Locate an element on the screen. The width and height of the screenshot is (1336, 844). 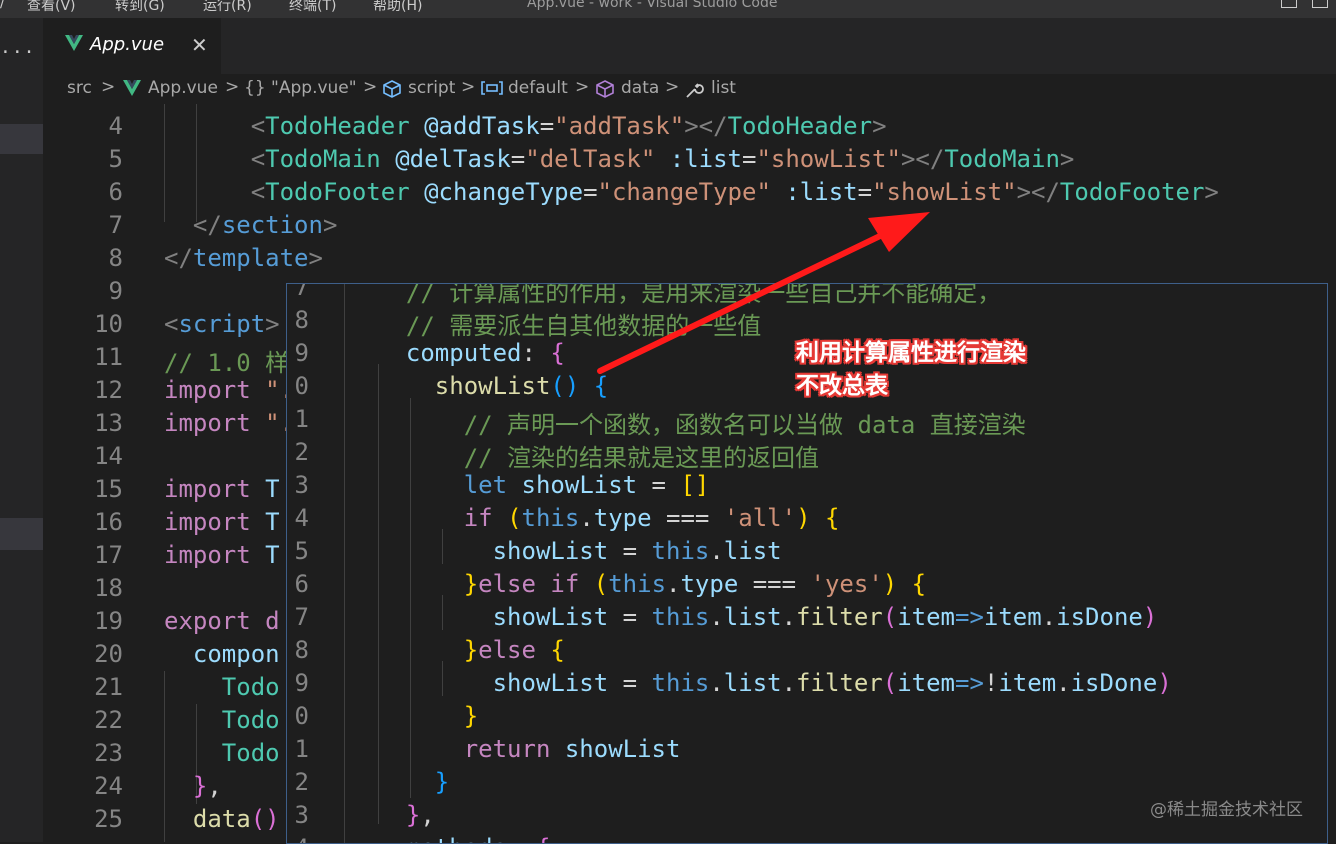
code-token: showList is located at coordinates (492, 386).